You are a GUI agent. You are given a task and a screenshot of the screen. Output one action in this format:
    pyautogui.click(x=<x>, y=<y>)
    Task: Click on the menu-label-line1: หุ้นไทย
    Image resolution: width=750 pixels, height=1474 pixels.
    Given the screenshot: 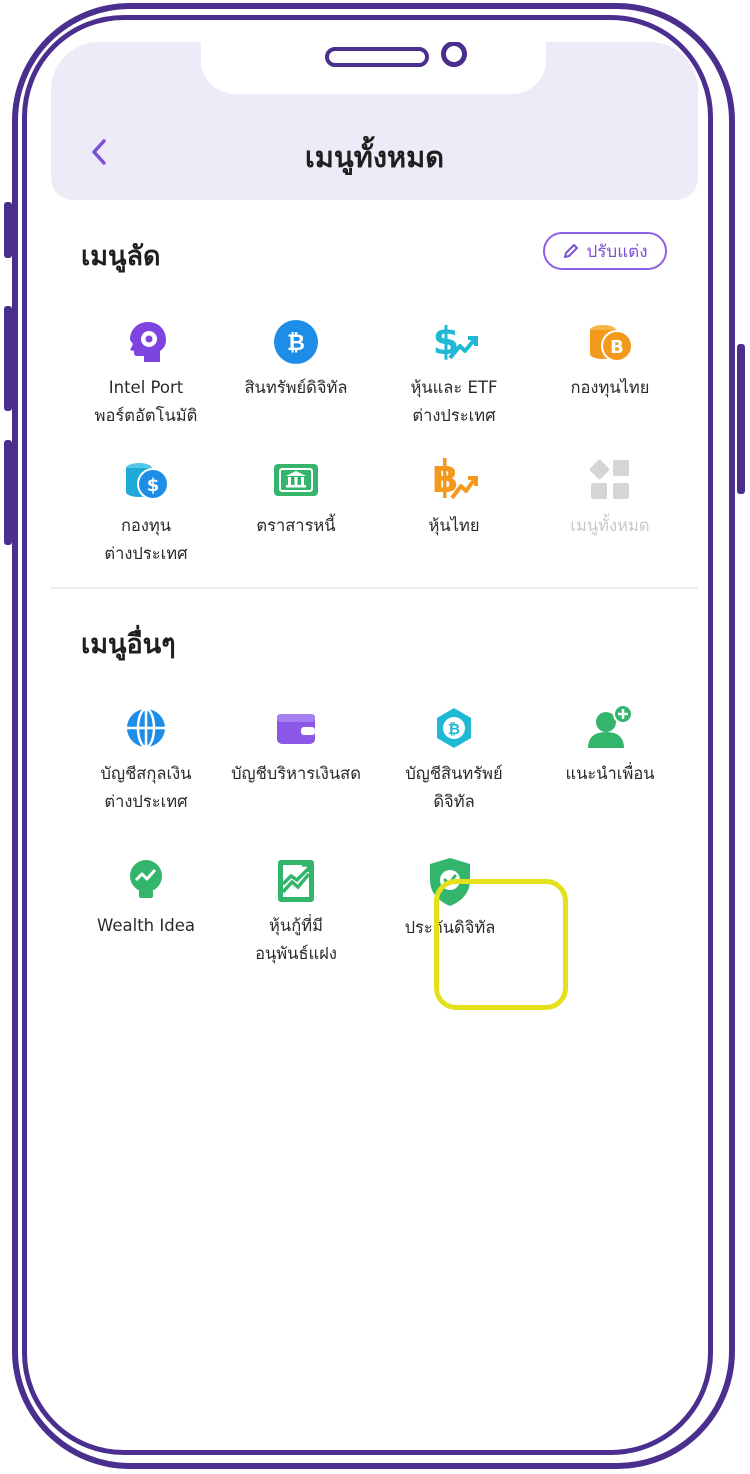 What is the action you would take?
    pyautogui.click(x=454, y=525)
    